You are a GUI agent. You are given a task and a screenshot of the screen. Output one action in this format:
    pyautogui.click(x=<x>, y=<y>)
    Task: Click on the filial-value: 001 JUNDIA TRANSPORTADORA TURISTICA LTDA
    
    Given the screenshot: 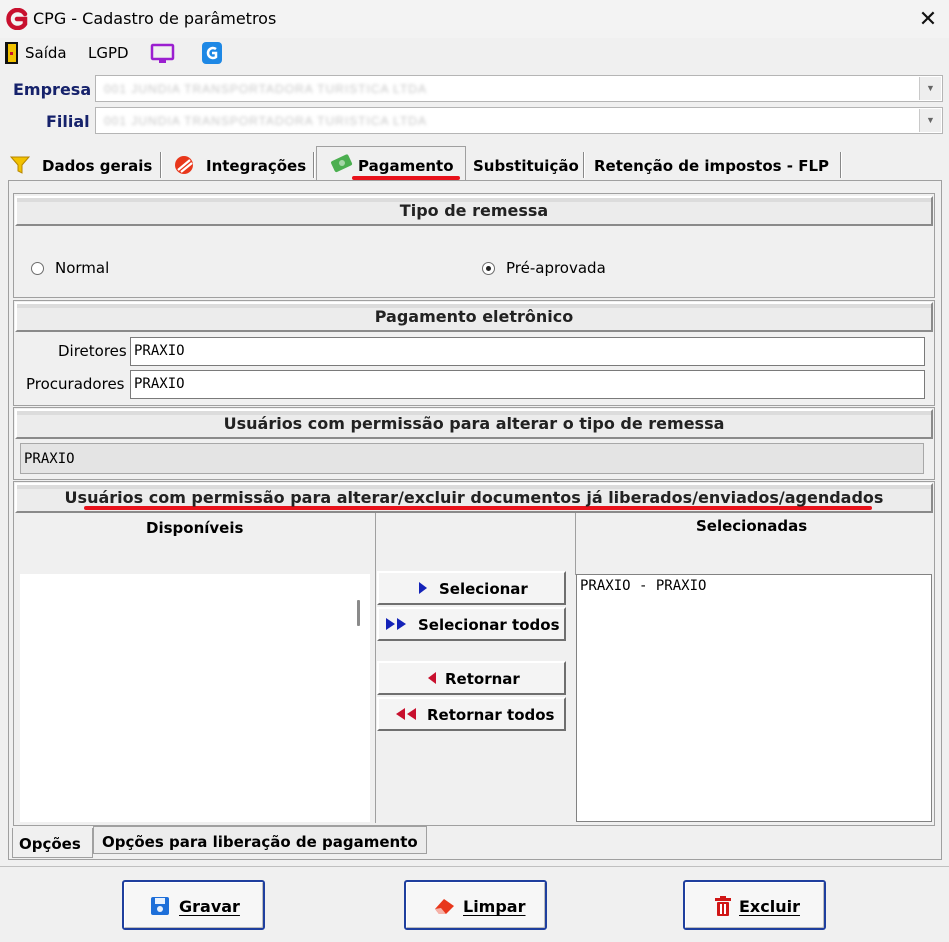 What is the action you would take?
    pyautogui.click(x=265, y=121)
    